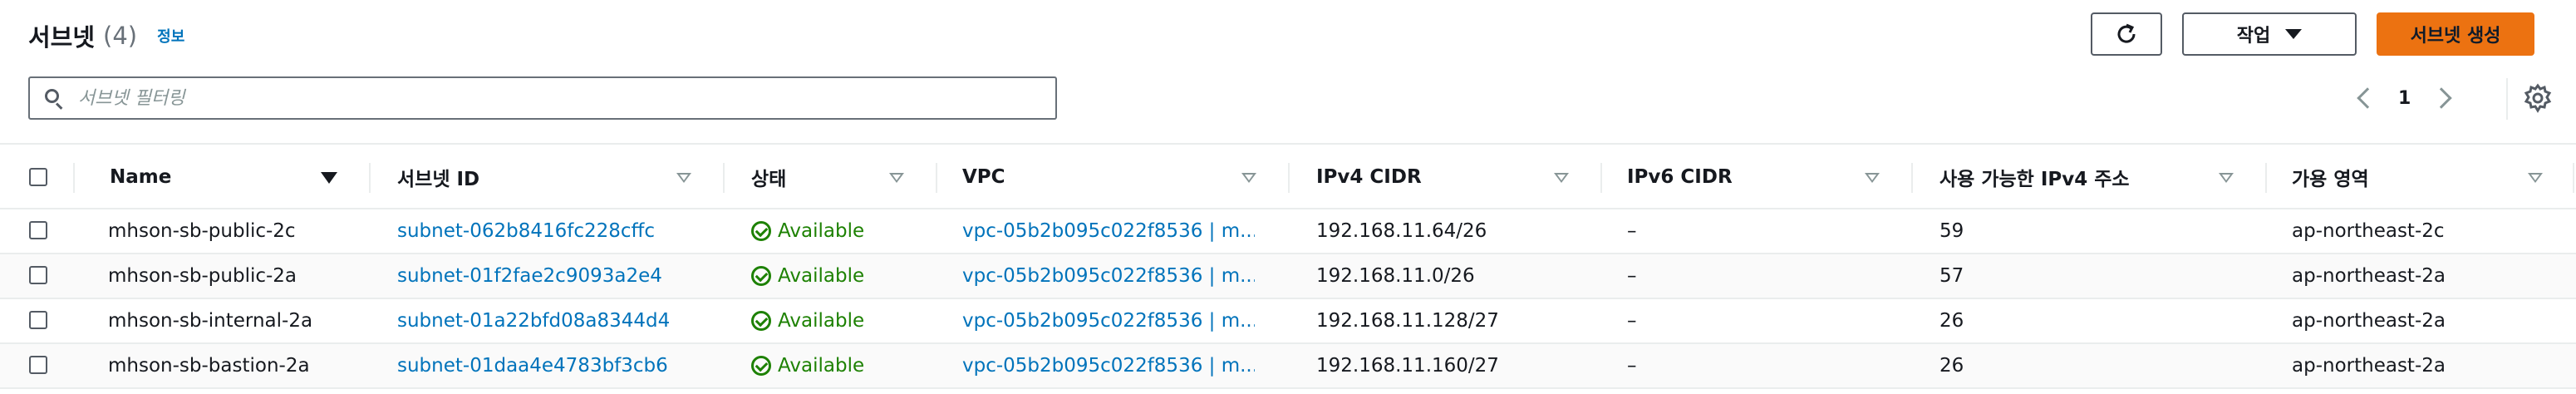 This screenshot has width=2576, height=394. What do you see at coordinates (329, 177) in the screenshot?
I see `sort-desc-icon` at bounding box center [329, 177].